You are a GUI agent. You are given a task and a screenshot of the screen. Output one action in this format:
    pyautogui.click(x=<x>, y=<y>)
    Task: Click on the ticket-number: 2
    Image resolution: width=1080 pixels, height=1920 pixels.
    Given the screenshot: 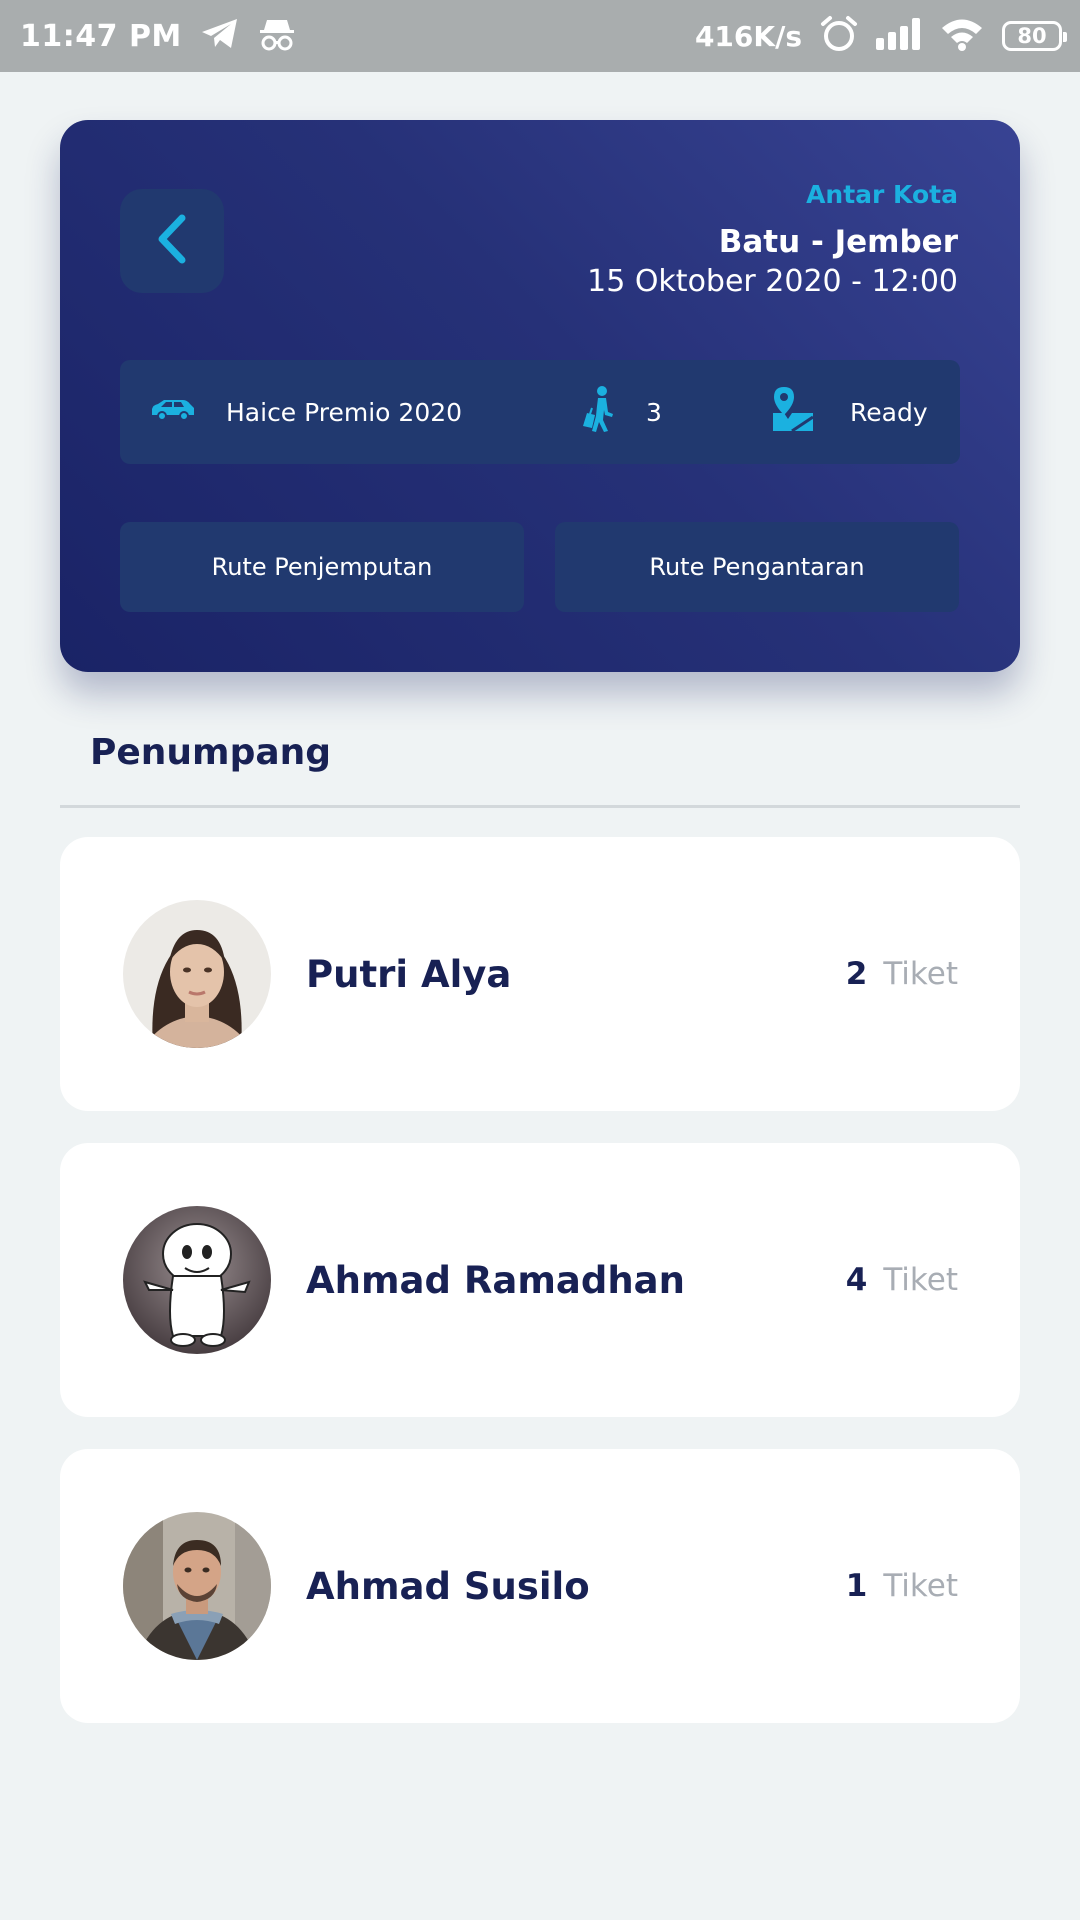 What is the action you would take?
    pyautogui.click(x=856, y=974)
    